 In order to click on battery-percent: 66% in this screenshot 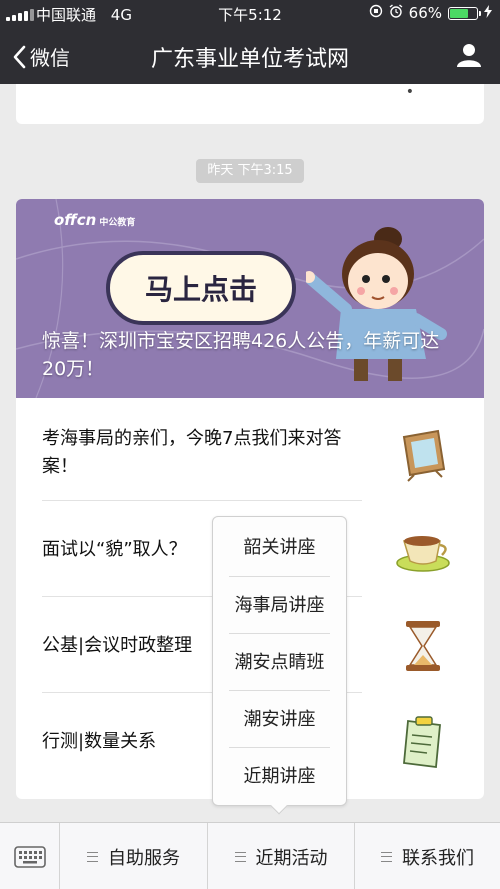, I will do `click(425, 13)`.